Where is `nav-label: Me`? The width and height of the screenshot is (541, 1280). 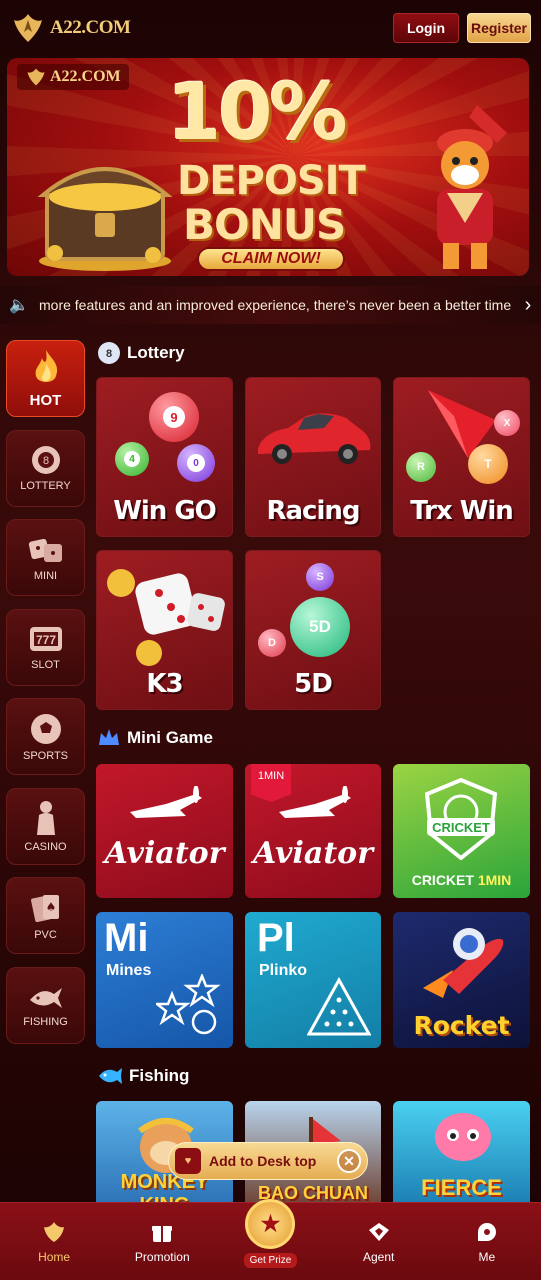 nav-label: Me is located at coordinates (487, 1256).